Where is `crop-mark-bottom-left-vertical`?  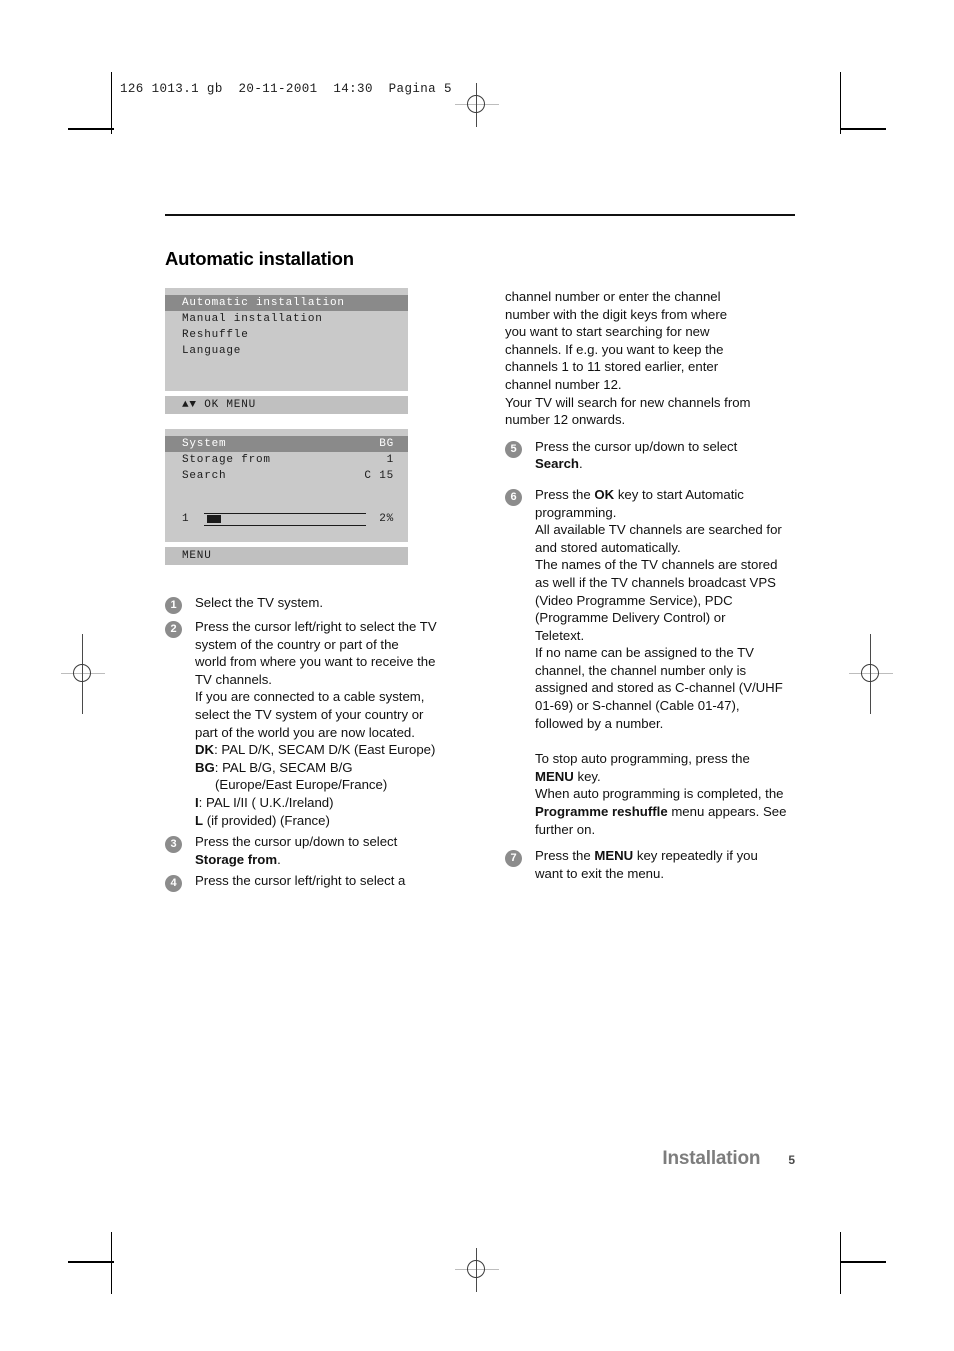 crop-mark-bottom-left-vertical is located at coordinates (111, 1263).